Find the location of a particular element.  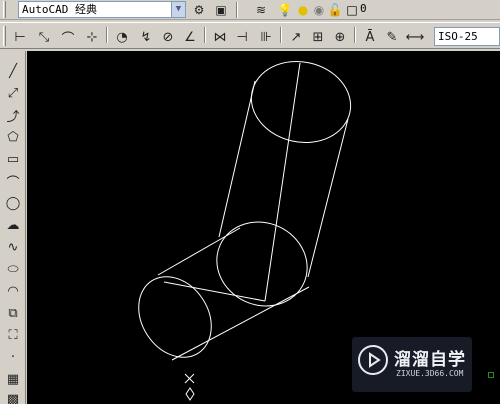

polygon-icon: ⬠ is located at coordinates (13, 137).